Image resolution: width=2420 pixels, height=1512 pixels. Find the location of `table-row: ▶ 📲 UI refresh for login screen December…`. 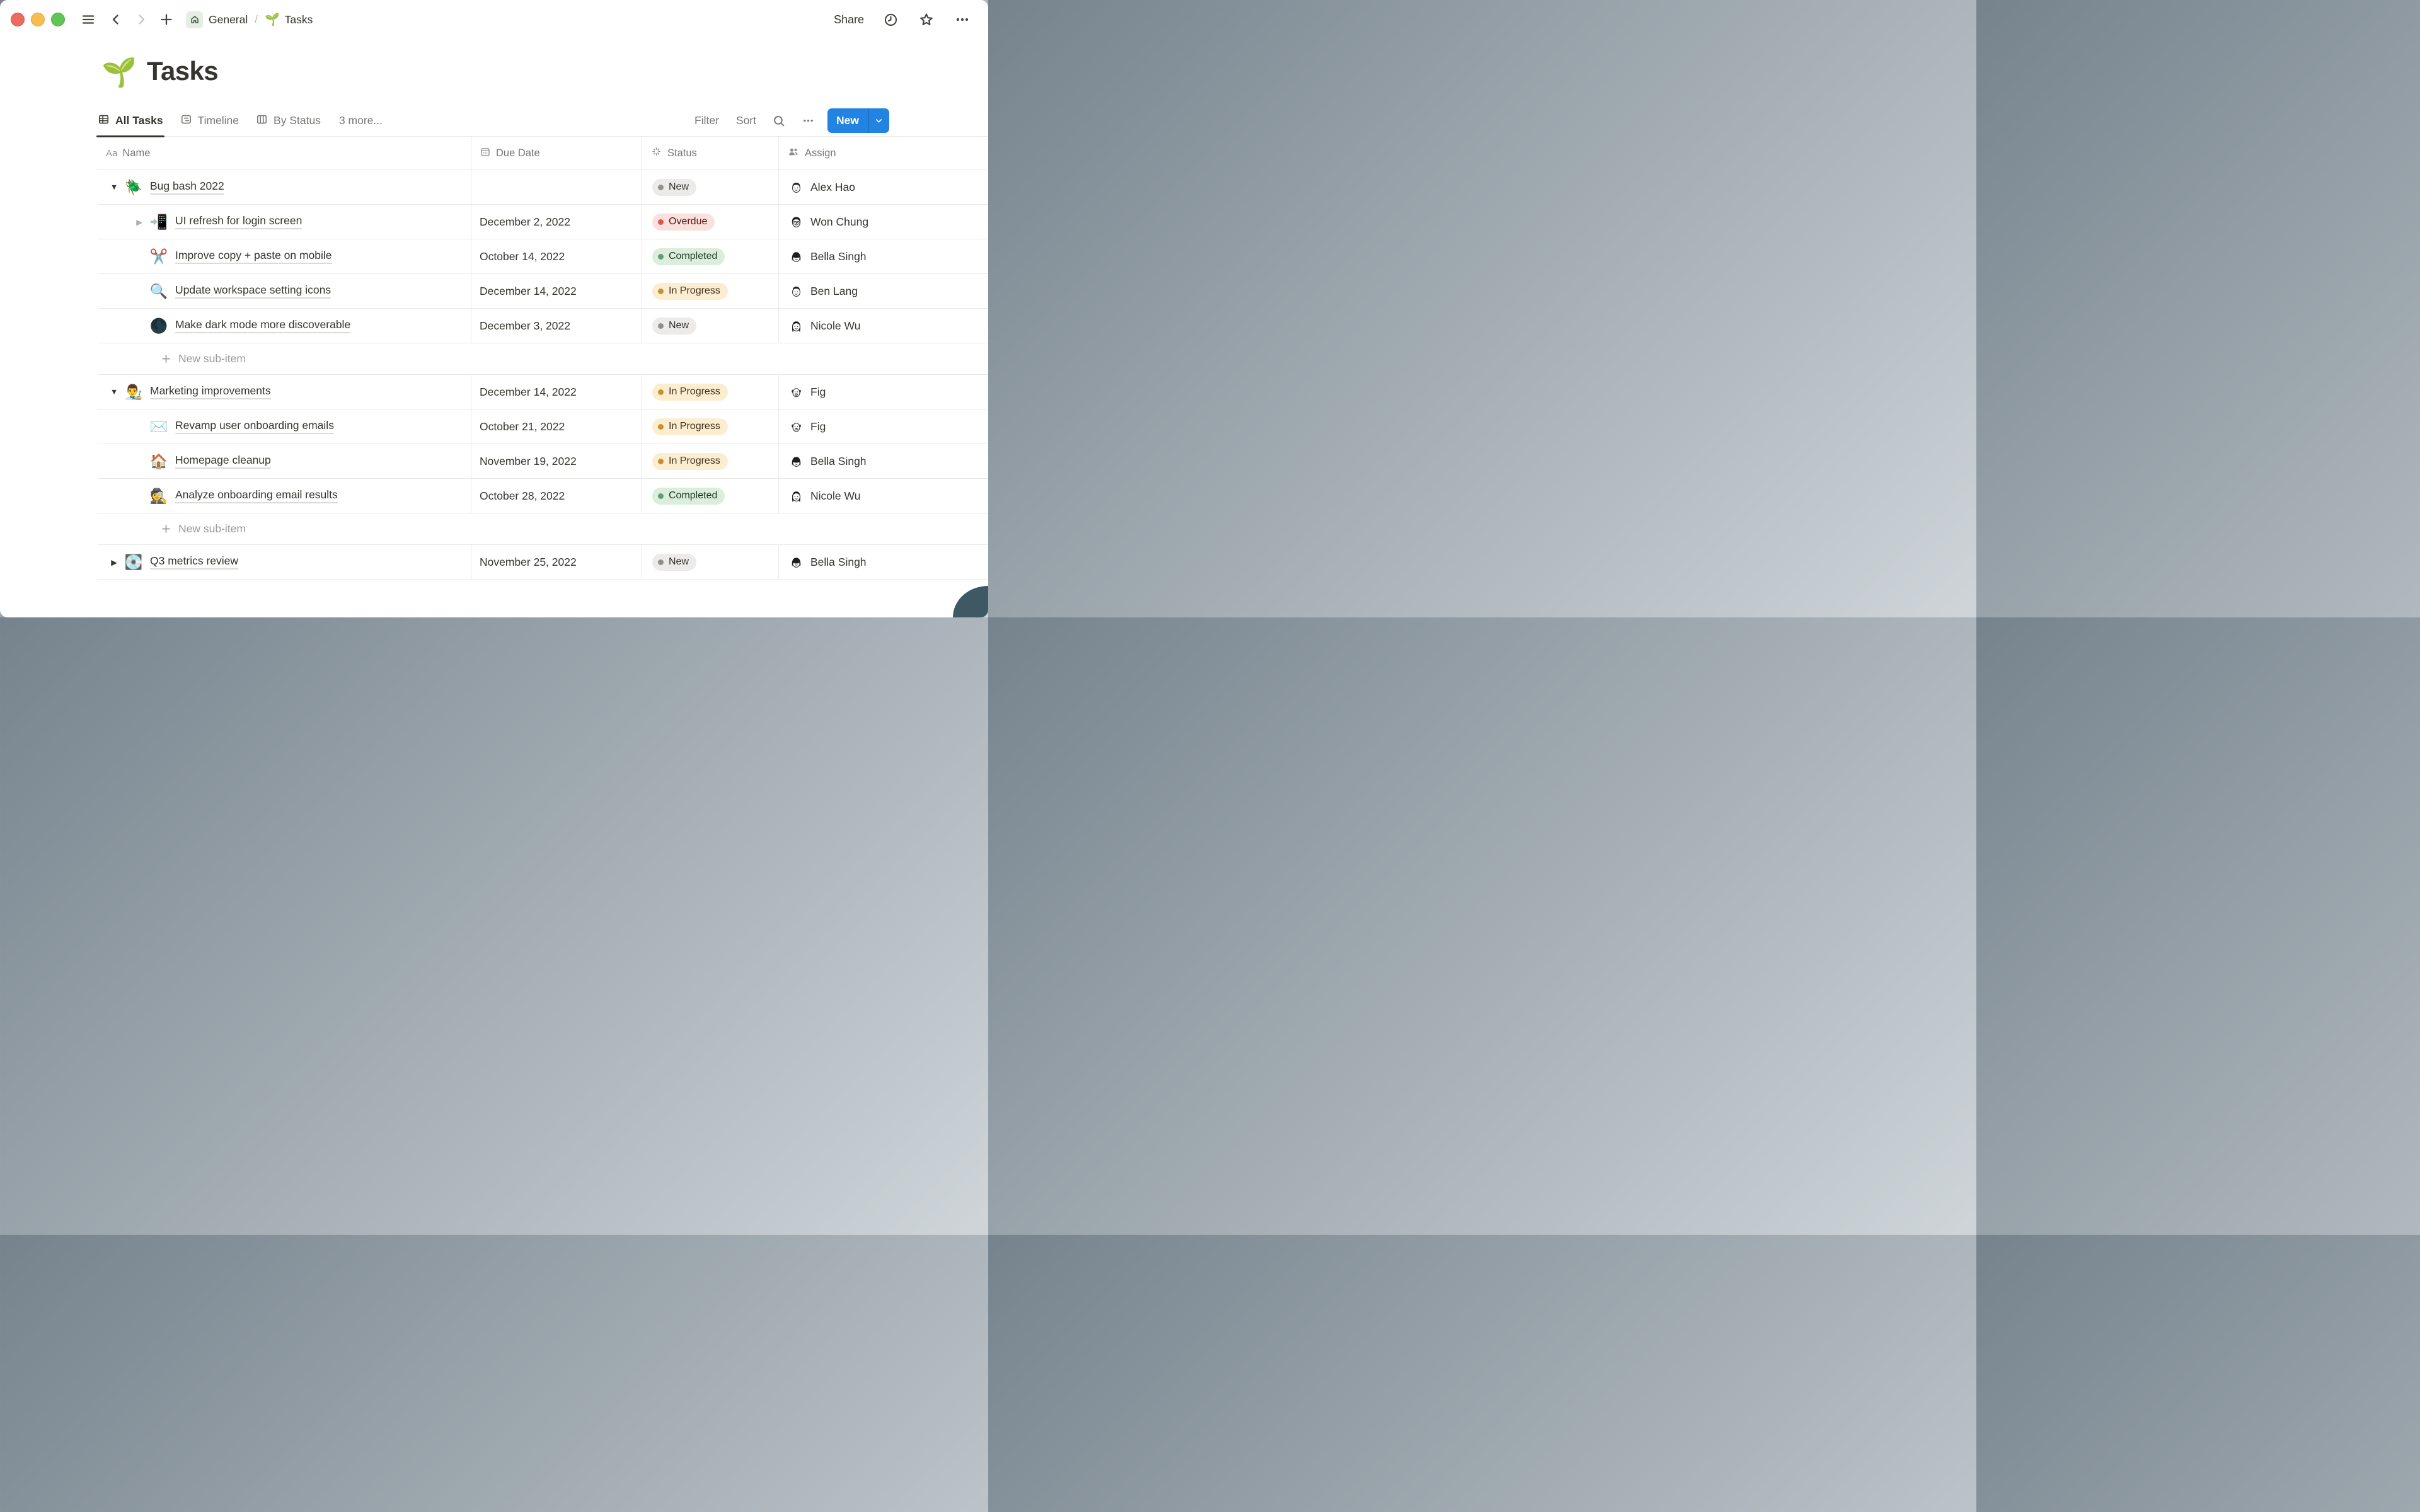

table-row: ▶ 📲 UI refresh for login screen December… is located at coordinates (543, 222).